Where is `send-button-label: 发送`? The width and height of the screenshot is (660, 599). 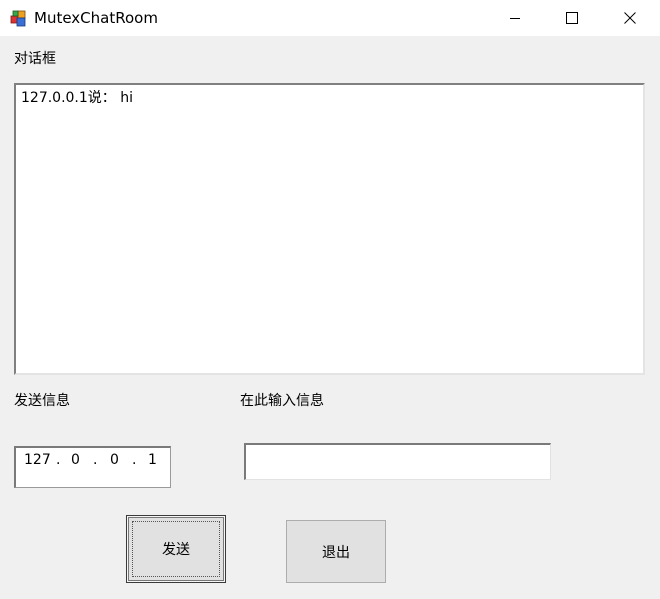 send-button-label: 发送 is located at coordinates (176, 550).